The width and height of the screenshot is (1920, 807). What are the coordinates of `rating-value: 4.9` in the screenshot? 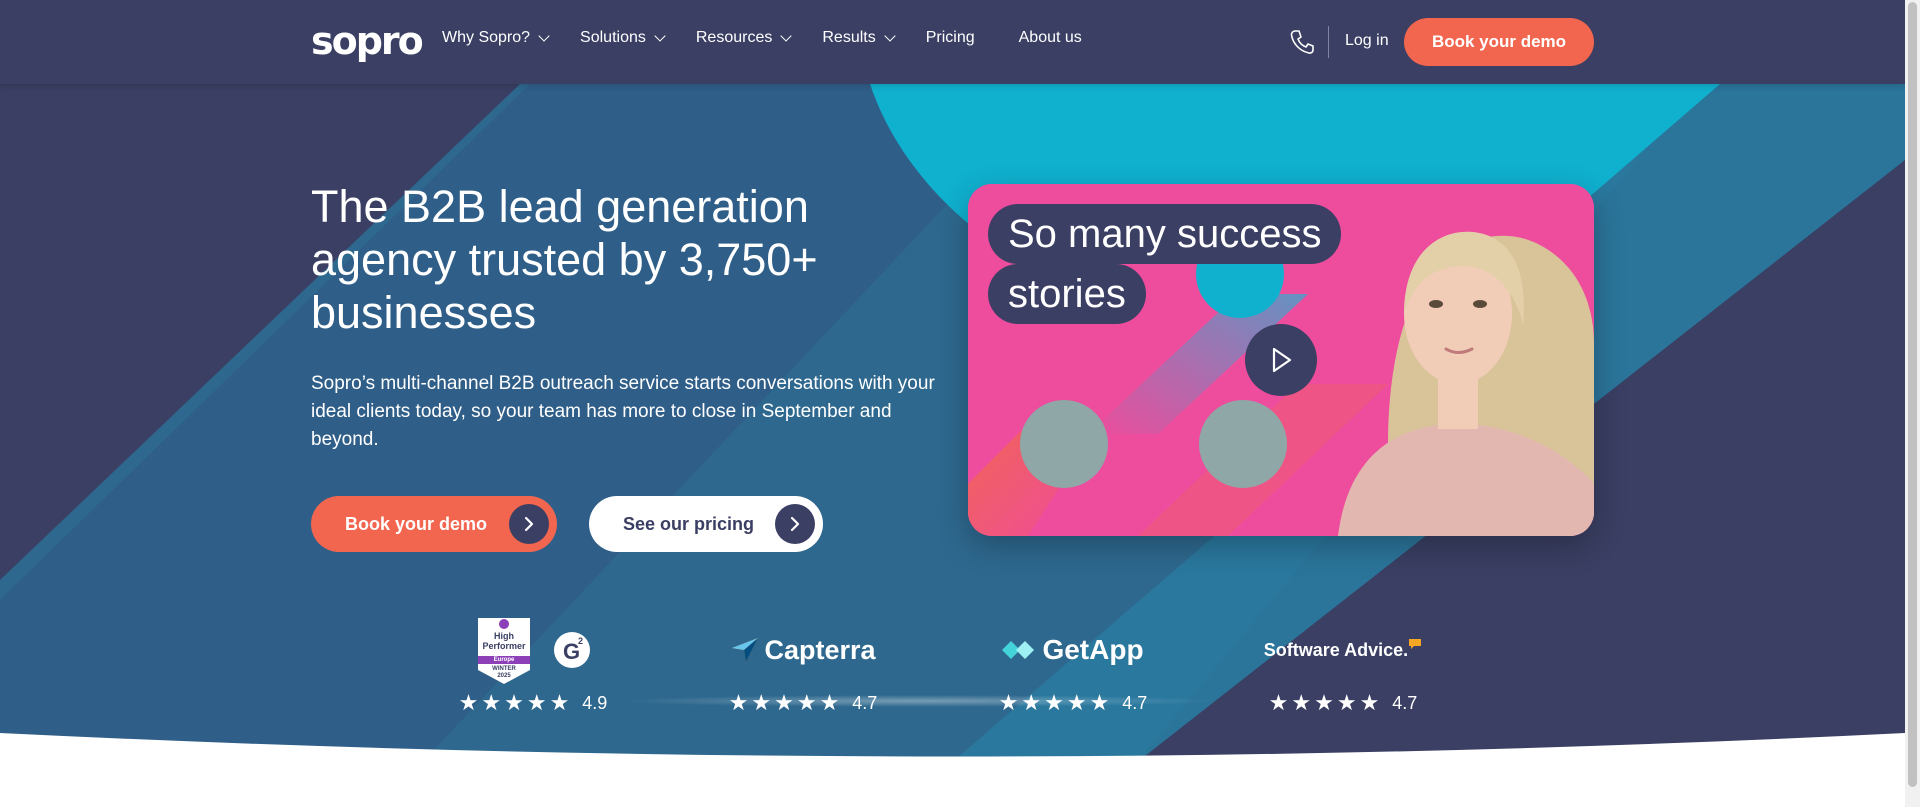 It's located at (595, 702).